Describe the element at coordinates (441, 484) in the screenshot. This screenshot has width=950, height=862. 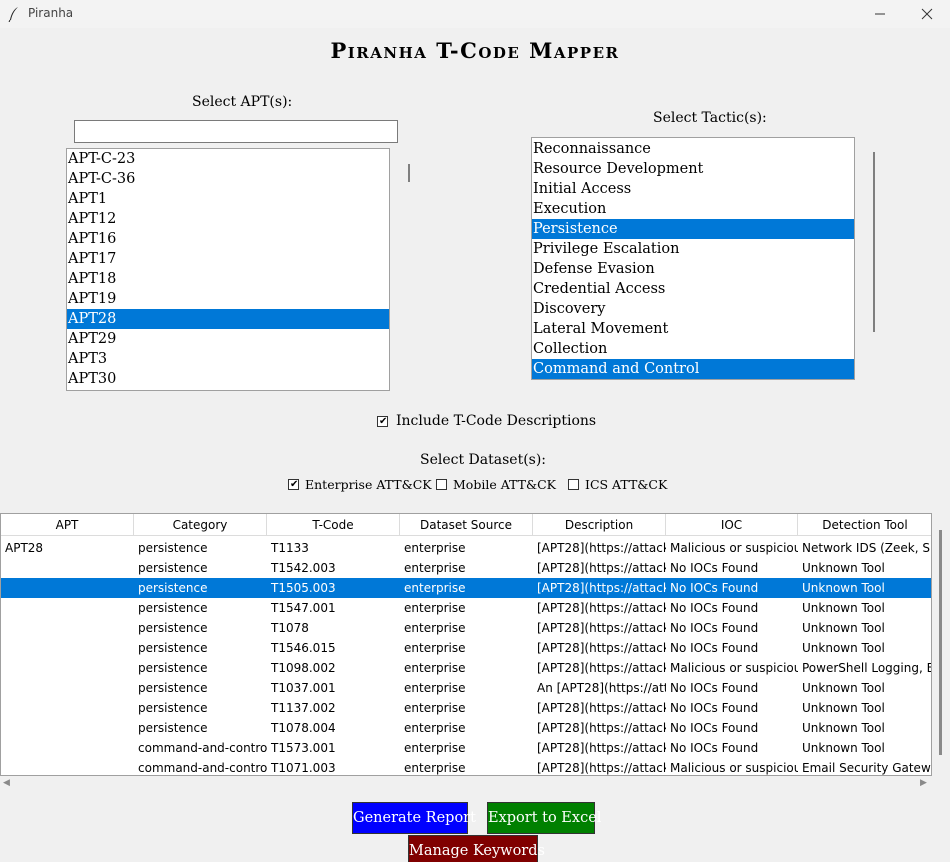
I see `mobile-checkbox: ✔` at that location.